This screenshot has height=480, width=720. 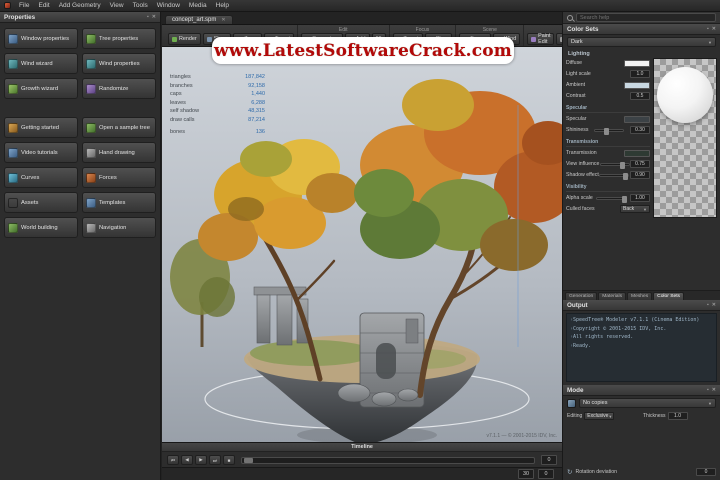 I want to click on forces-icon, so click(x=91, y=177).